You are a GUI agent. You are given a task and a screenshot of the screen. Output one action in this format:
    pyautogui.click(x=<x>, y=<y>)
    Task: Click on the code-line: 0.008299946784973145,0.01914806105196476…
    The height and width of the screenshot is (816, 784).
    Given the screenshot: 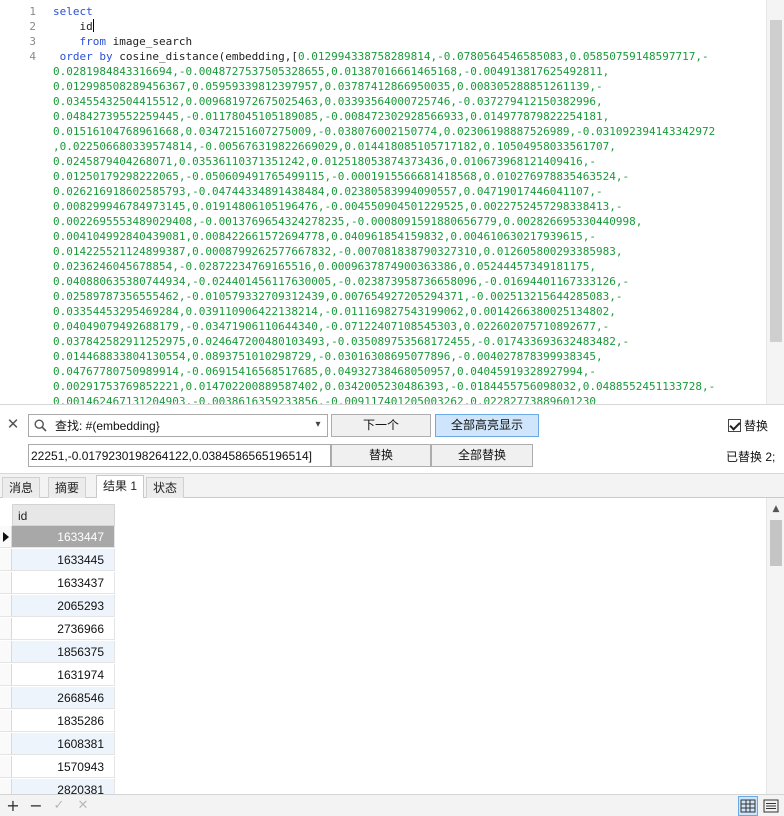 What is the action you would take?
    pyautogui.click(x=409, y=206)
    